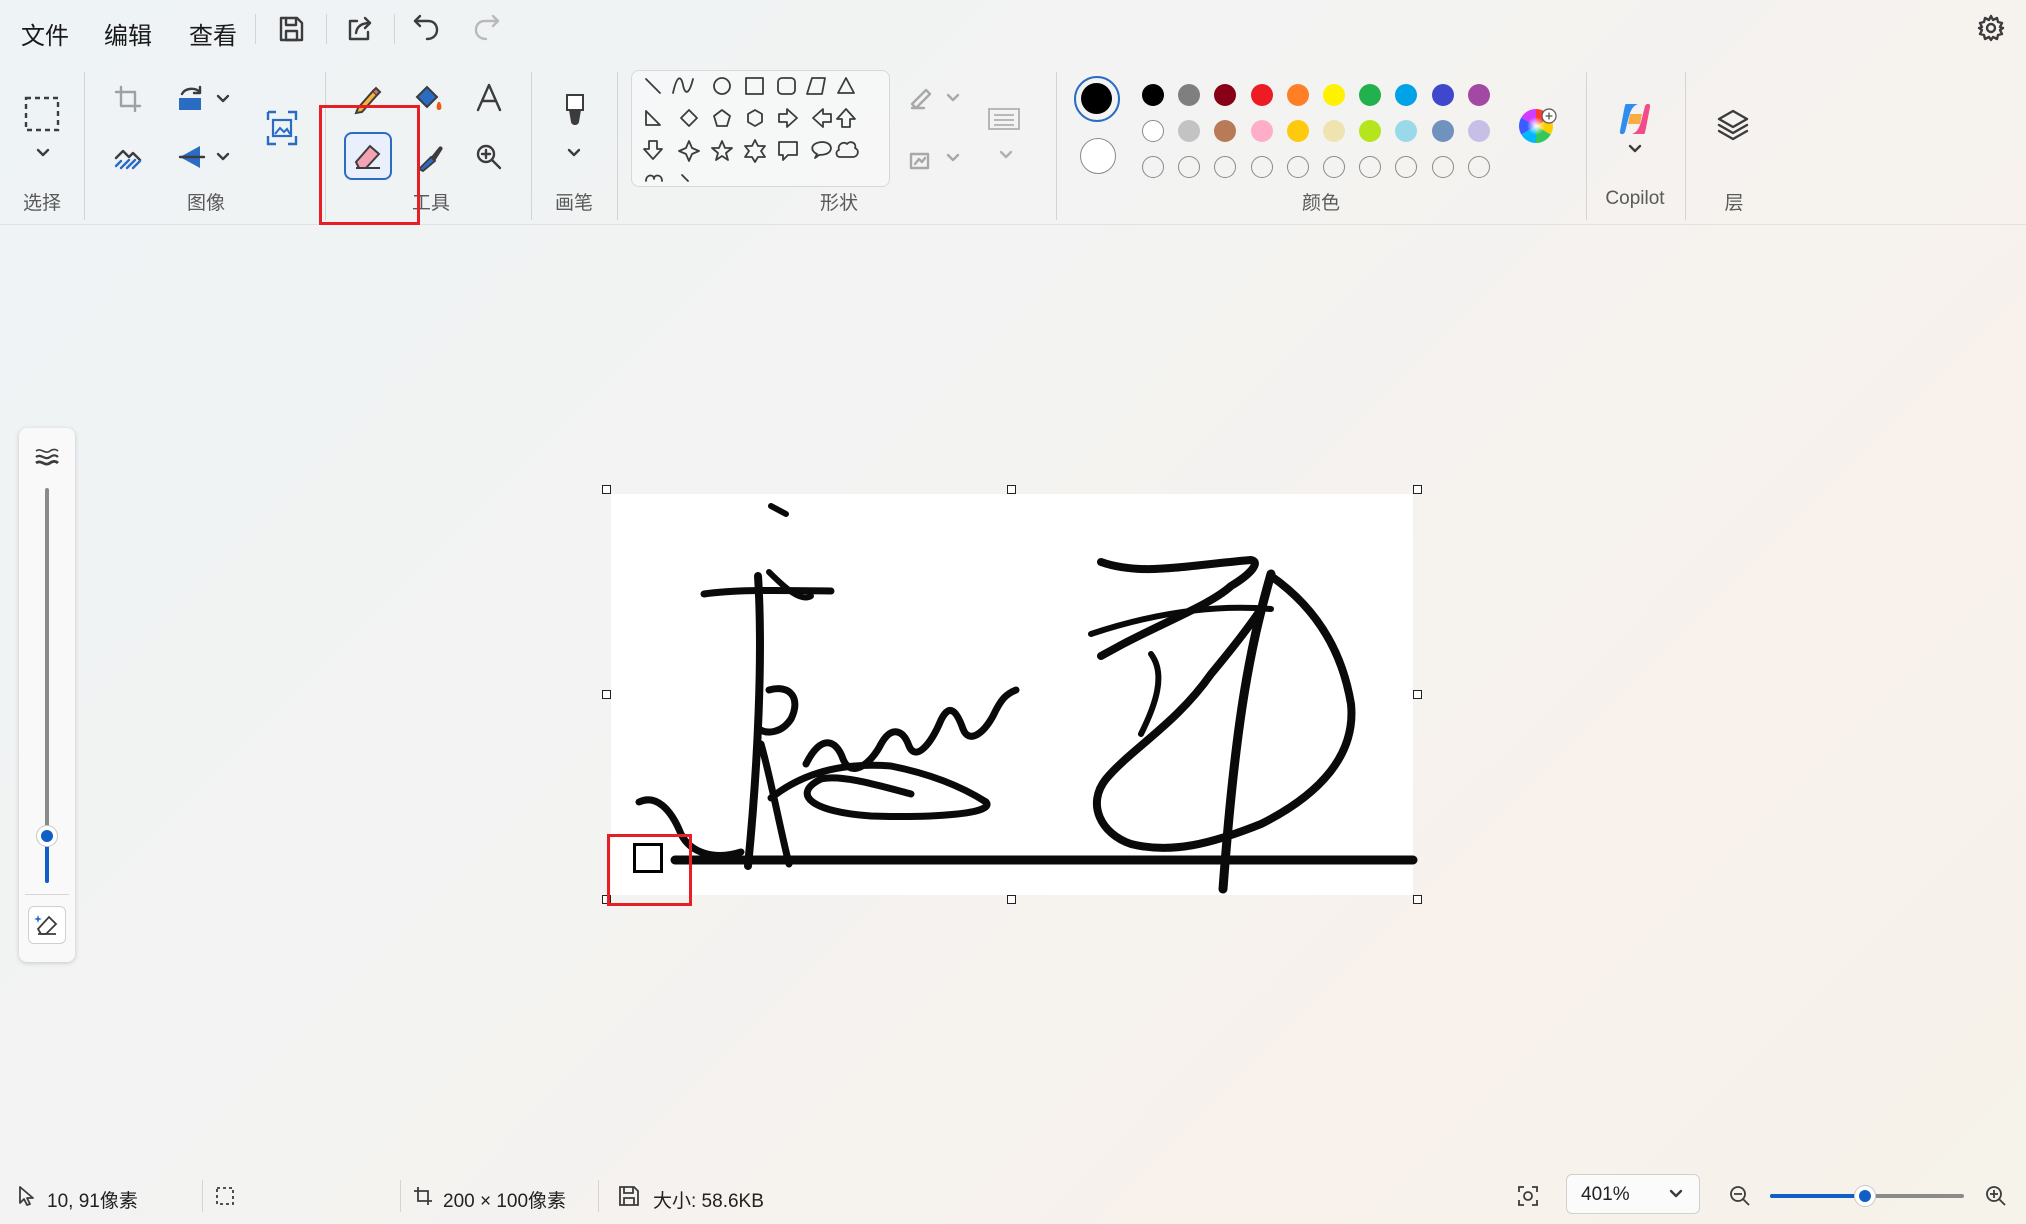 The width and height of the screenshot is (2026, 1224). What do you see at coordinates (282, 128) in the screenshot?
I see `resize-button` at bounding box center [282, 128].